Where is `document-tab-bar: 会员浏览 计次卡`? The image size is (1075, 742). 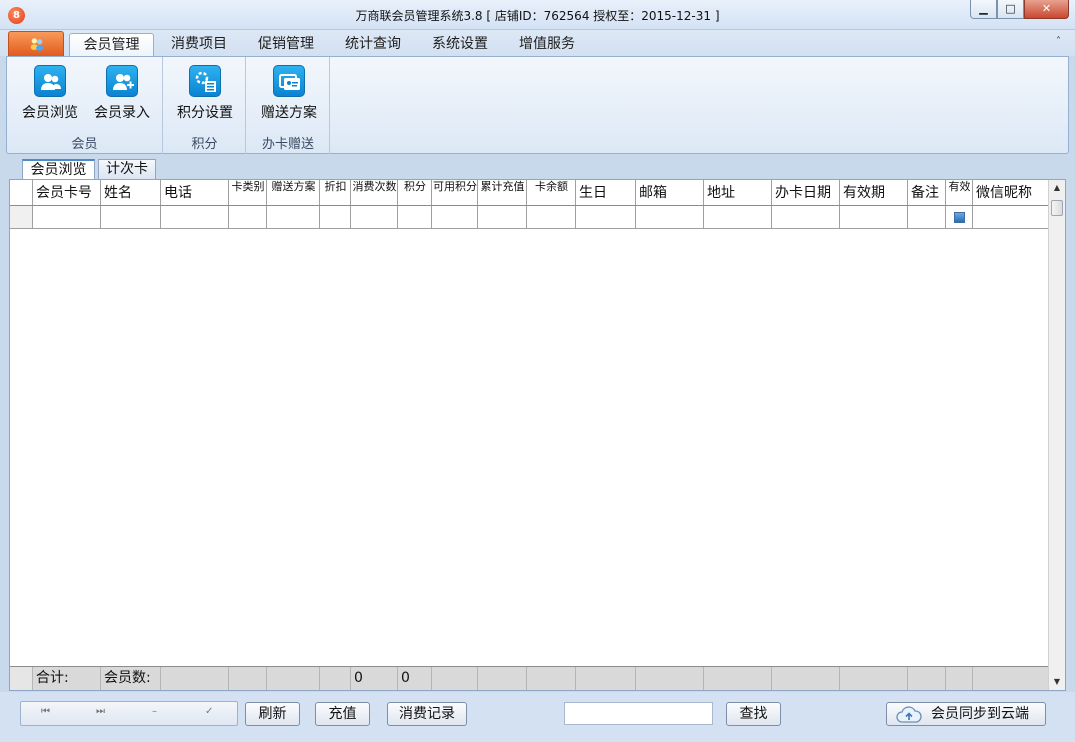 document-tab-bar: 会员浏览 计次卡 is located at coordinates (537, 168).